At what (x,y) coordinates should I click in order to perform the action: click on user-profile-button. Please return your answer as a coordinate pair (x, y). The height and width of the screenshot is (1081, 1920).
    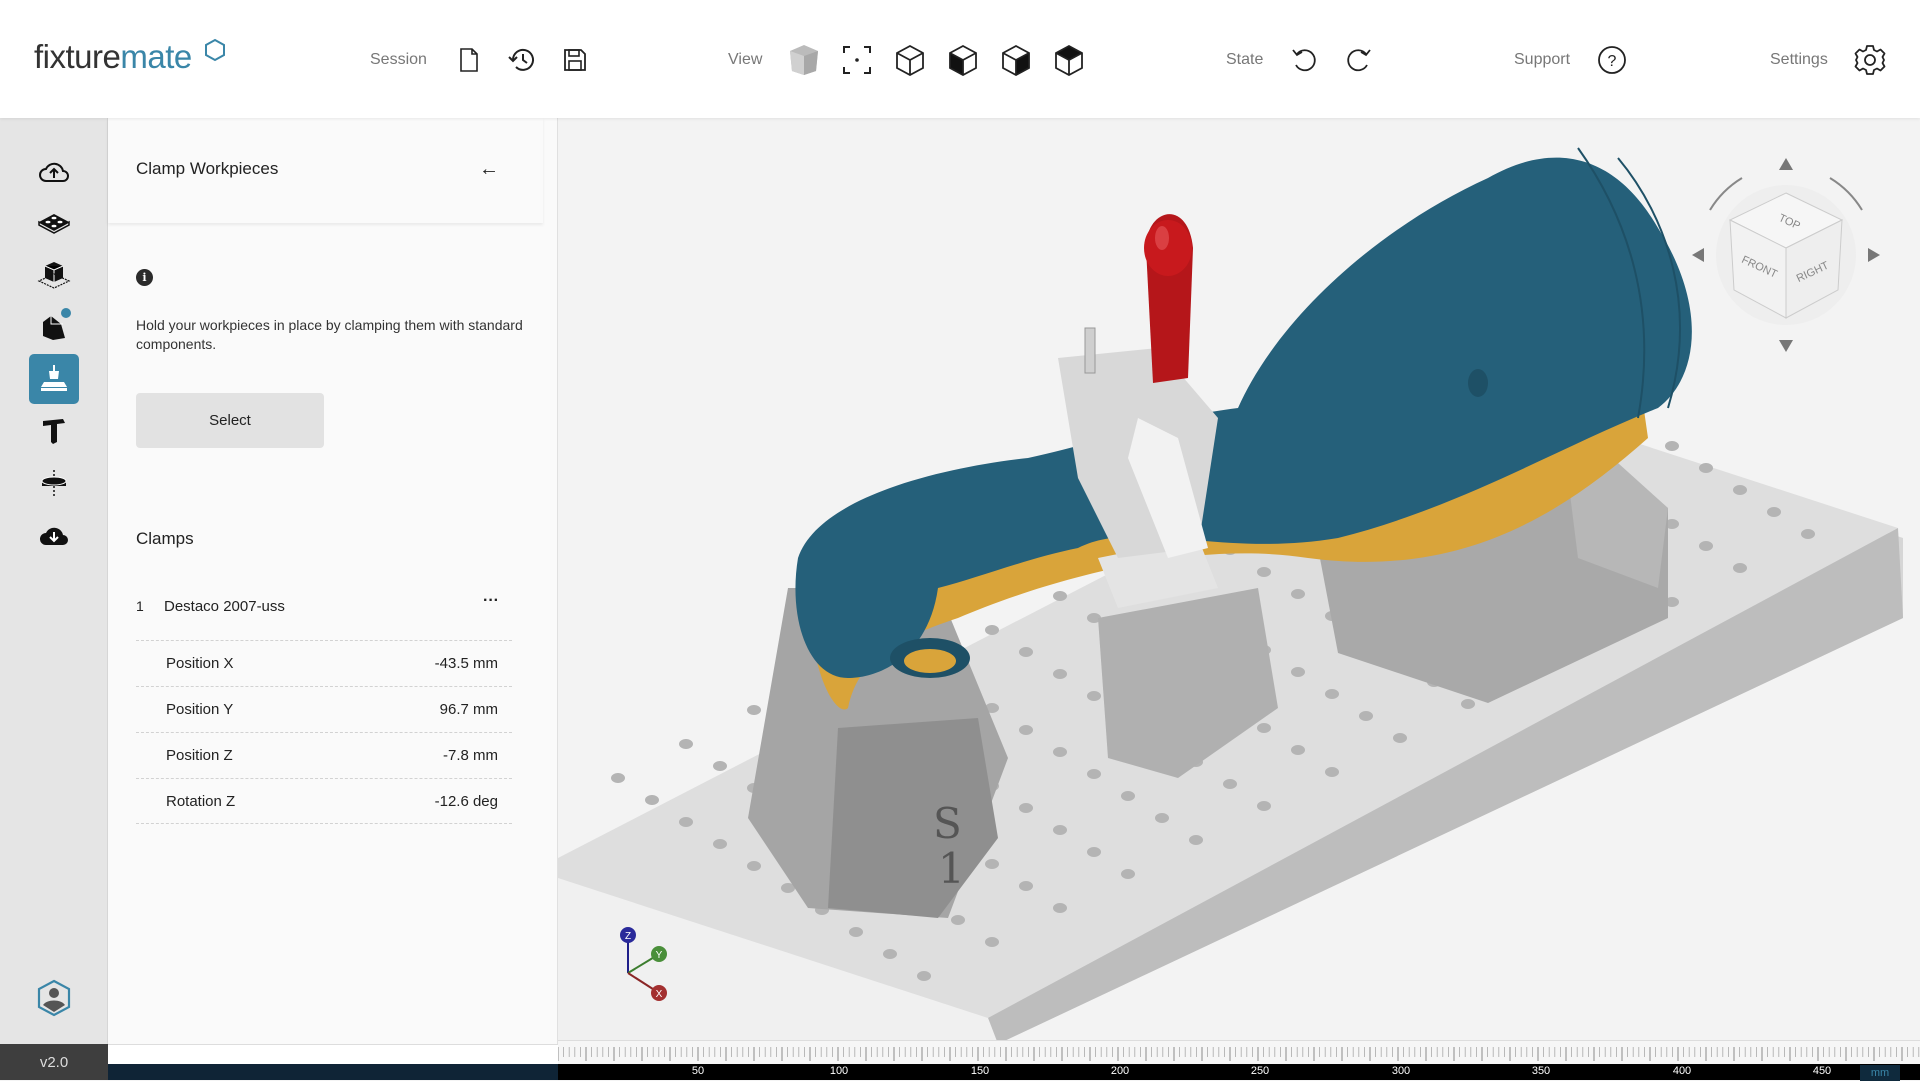
    Looking at the image, I should click on (54, 998).